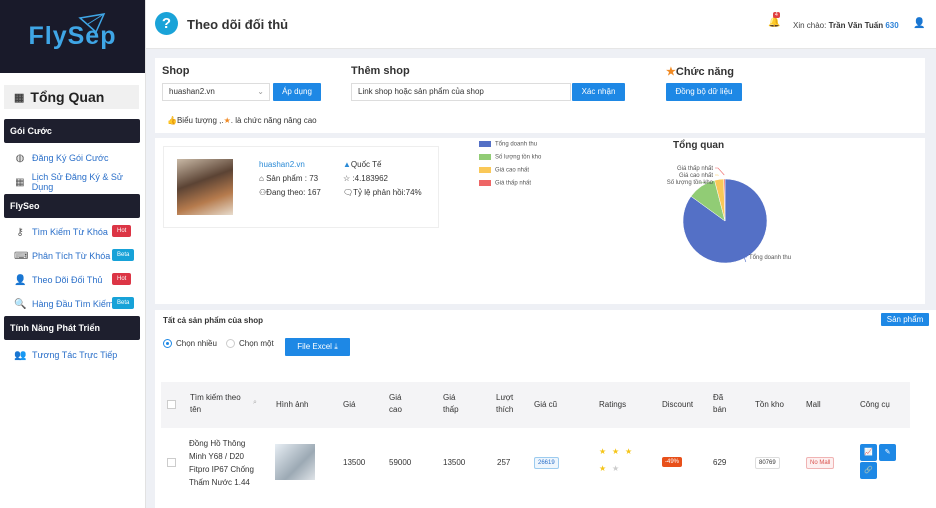 This screenshot has height=508, width=936. I want to click on excel-label: File Excel, so click(314, 346).